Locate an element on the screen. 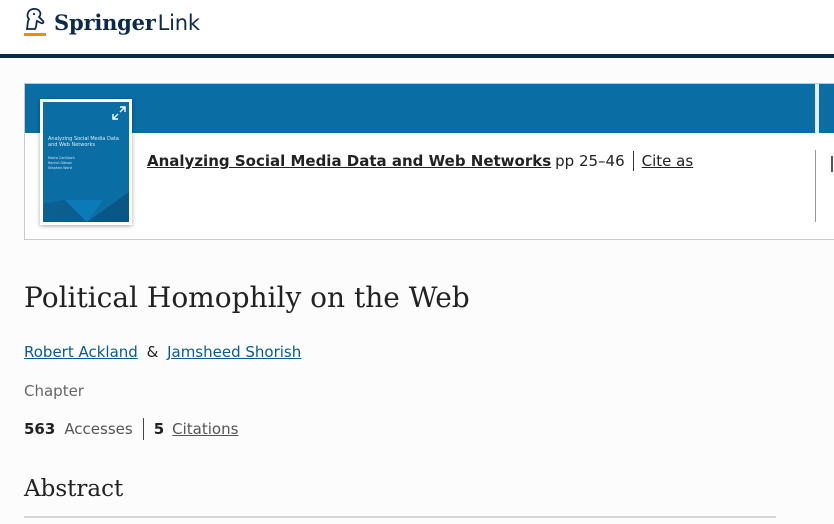 Image resolution: width=834 pixels, height=524 pixels. banner-right is located at coordinates (826, 108).